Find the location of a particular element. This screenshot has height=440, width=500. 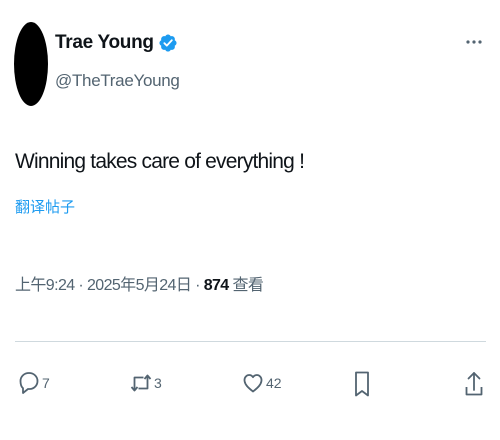

views-count: 874 is located at coordinates (216, 285).